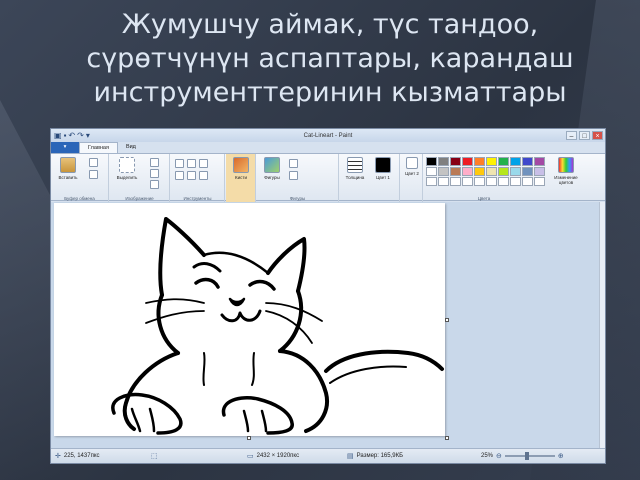  I want to click on zoom-out-button: ⊖, so click(499, 456).